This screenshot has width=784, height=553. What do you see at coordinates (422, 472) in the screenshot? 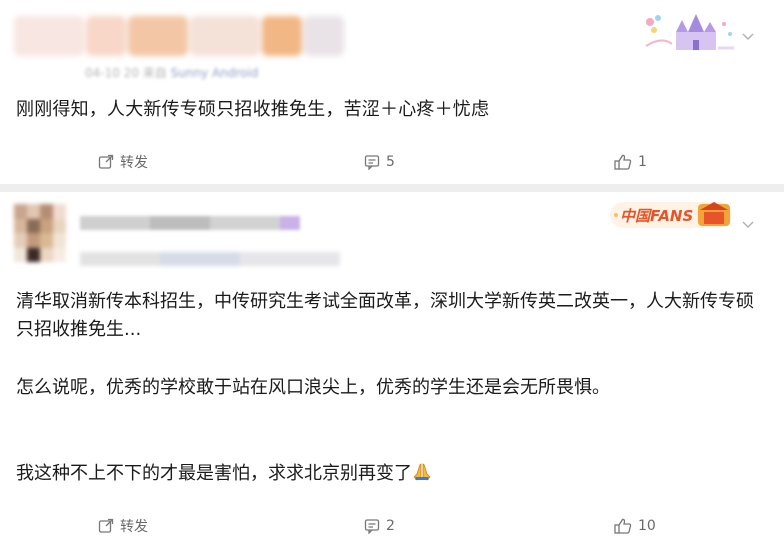
I see `praying-hands-icon` at bounding box center [422, 472].